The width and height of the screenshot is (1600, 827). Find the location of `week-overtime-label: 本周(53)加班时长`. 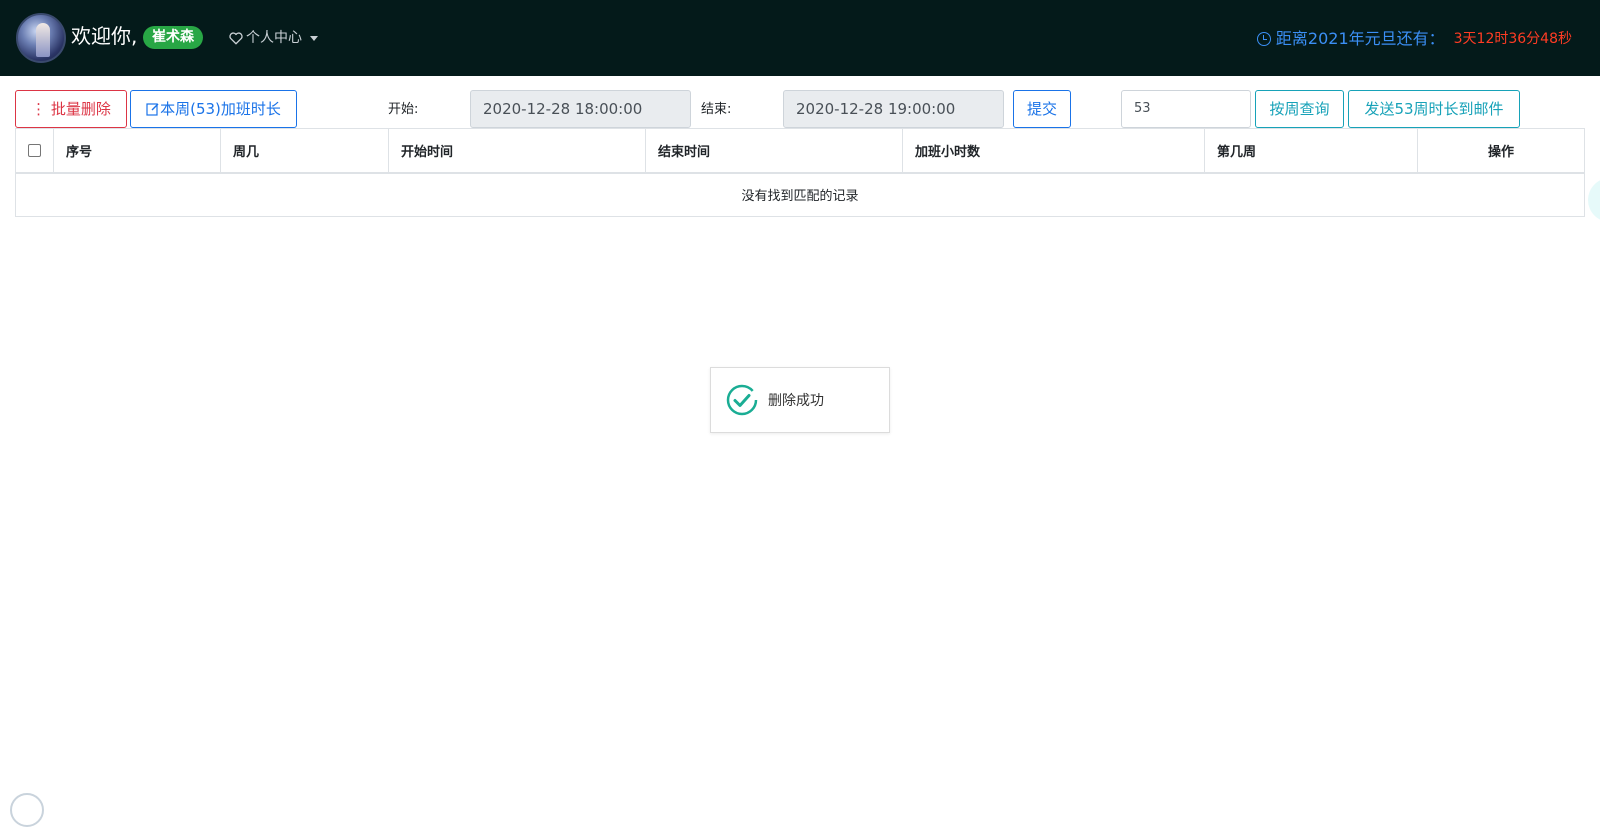

week-overtime-label: 本周(53)加班时长 is located at coordinates (220, 109).